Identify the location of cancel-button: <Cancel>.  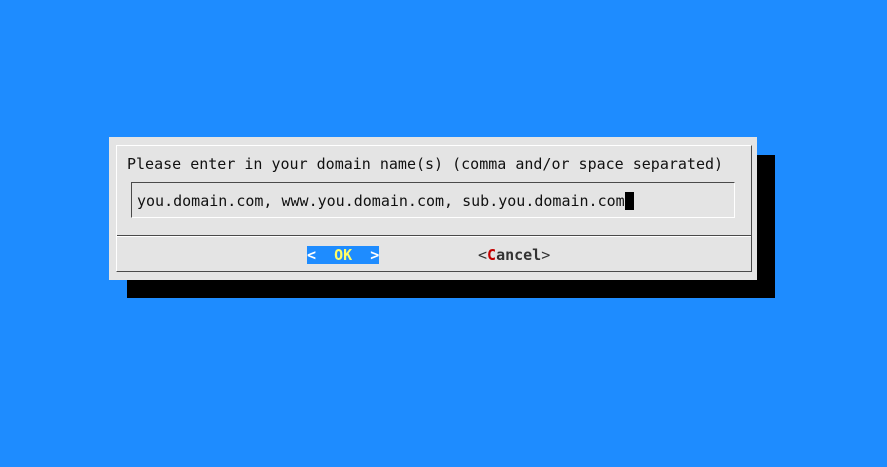
(514, 255).